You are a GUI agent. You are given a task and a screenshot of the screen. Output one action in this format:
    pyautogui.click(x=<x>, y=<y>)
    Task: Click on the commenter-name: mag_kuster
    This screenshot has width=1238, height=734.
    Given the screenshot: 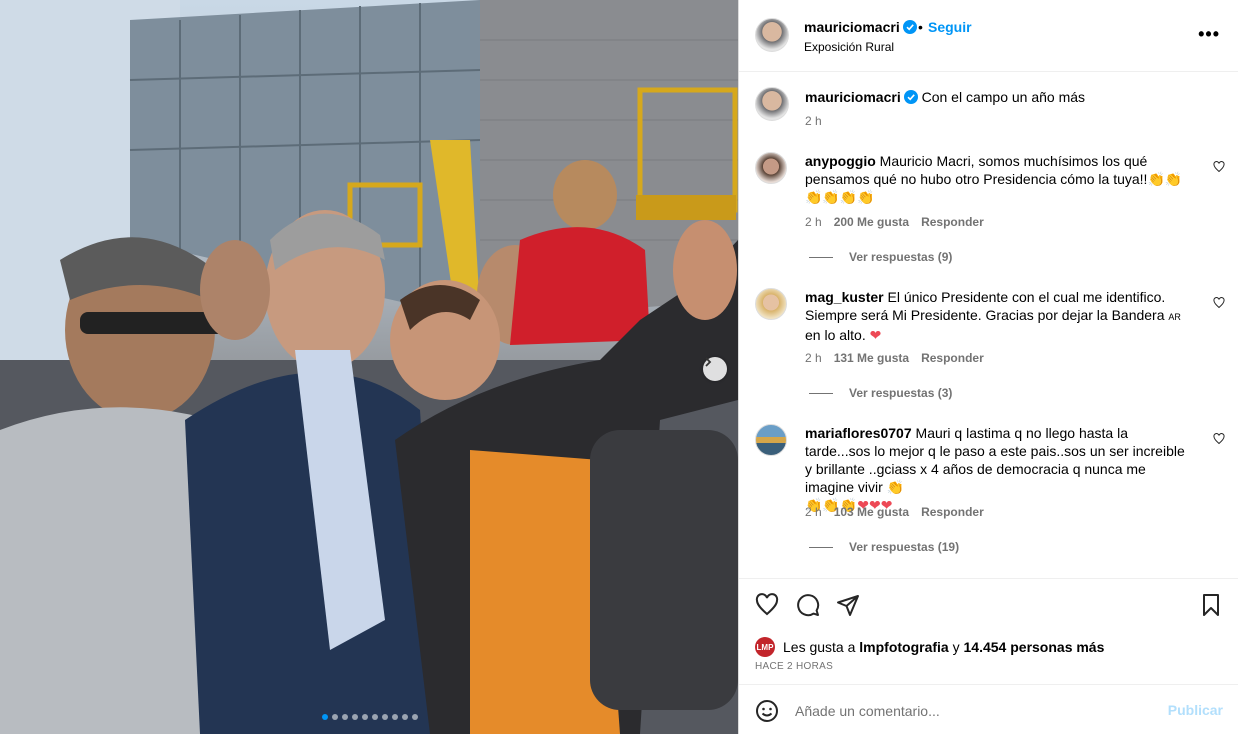 What is the action you would take?
    pyautogui.click(x=844, y=297)
    